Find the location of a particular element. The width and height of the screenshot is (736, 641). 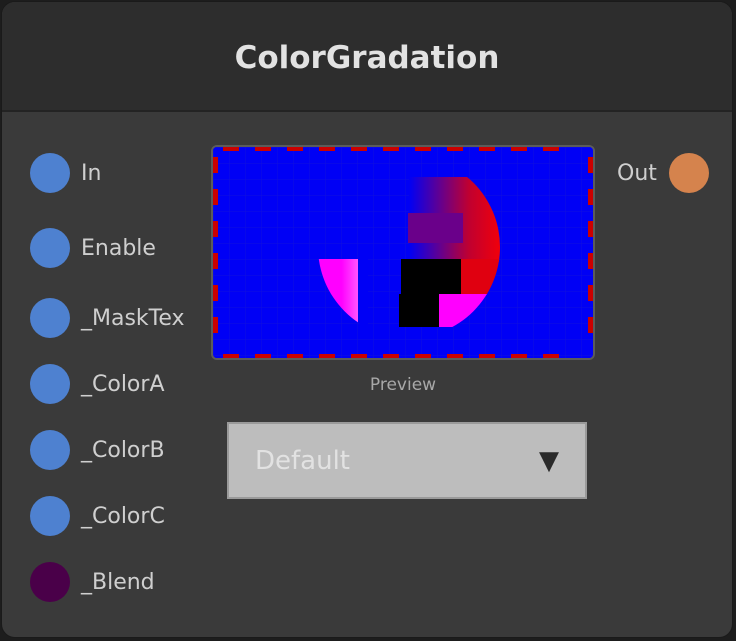

input-port-in: In is located at coordinates (65, 173).